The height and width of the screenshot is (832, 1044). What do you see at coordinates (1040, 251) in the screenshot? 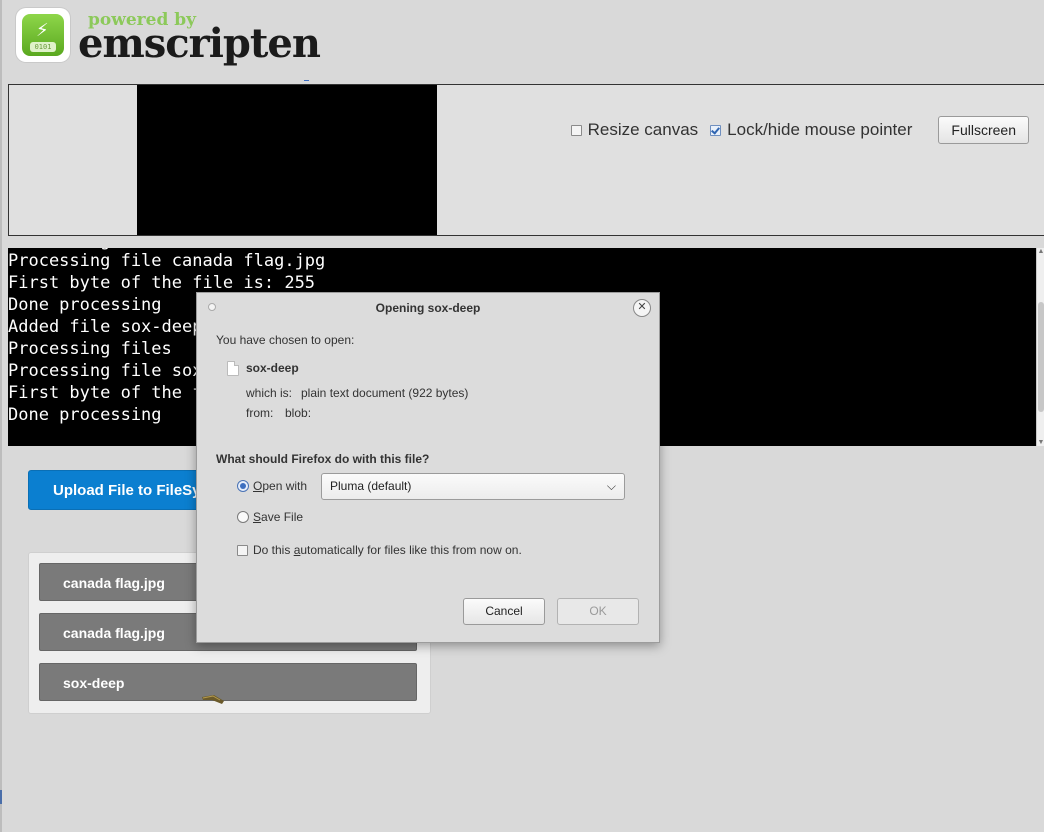
I see `scroll-up-arrow-icon: ▲` at bounding box center [1040, 251].